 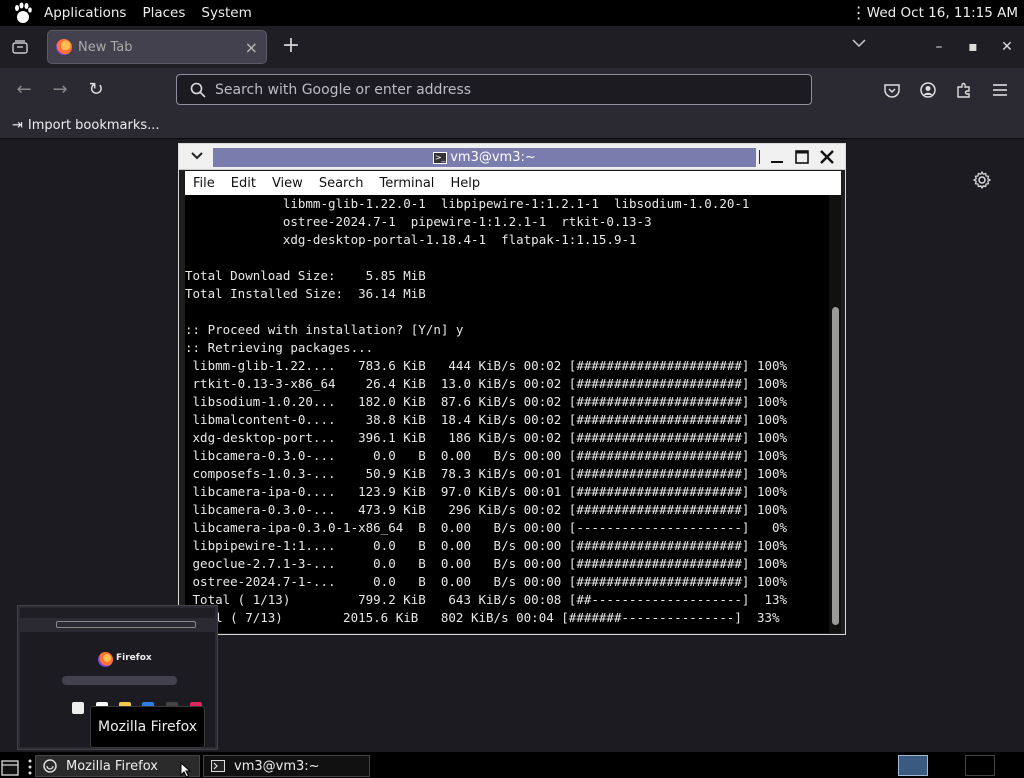 I want to click on terminal-icon: >_, so click(x=440, y=157).